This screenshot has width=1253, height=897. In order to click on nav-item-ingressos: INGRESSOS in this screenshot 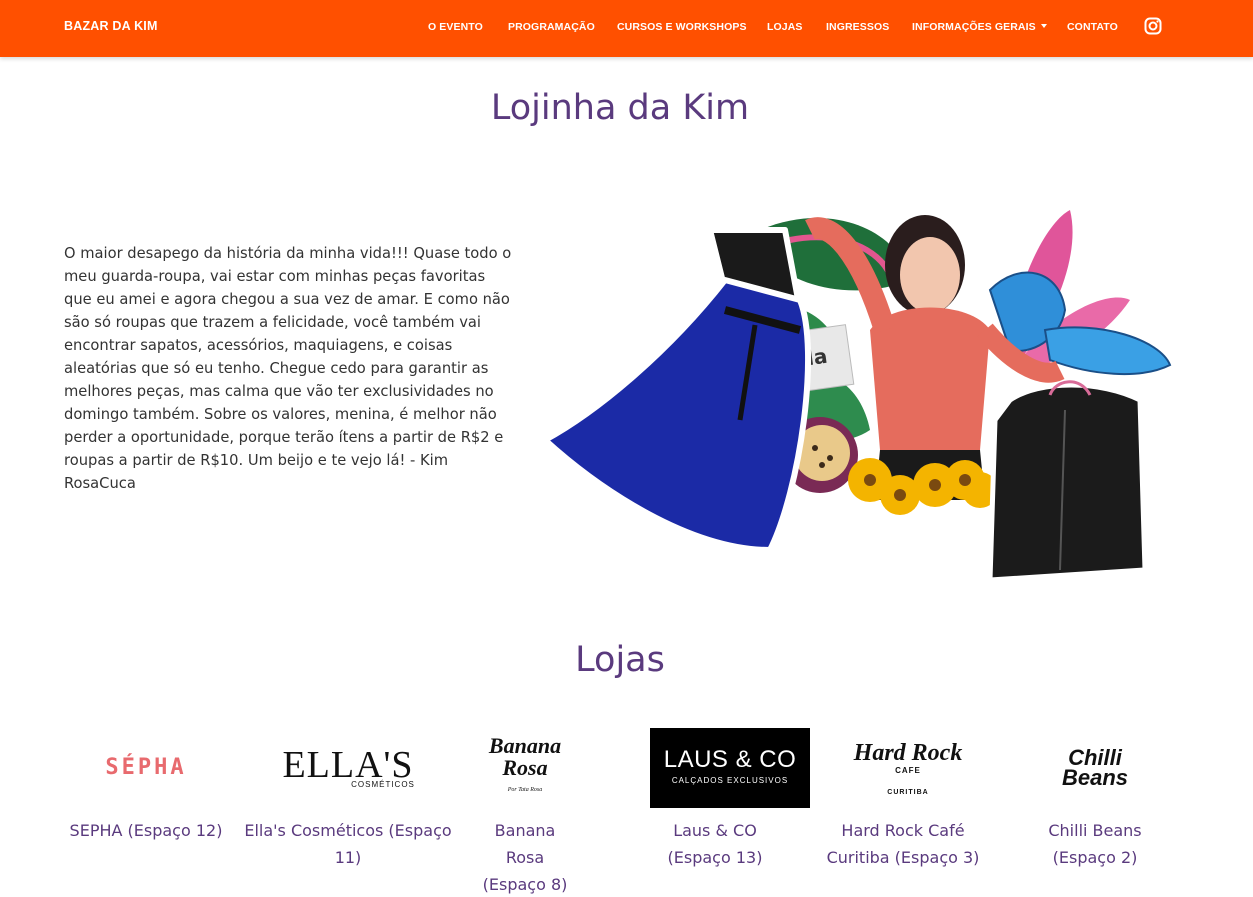, I will do `click(857, 27)`.